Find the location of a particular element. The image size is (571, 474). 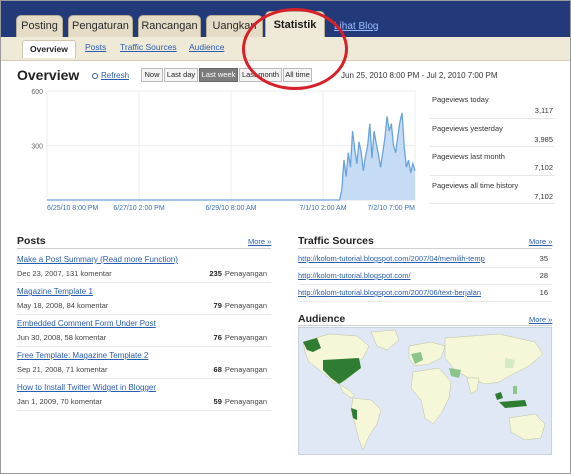

map-region-usa is located at coordinates (342, 371).